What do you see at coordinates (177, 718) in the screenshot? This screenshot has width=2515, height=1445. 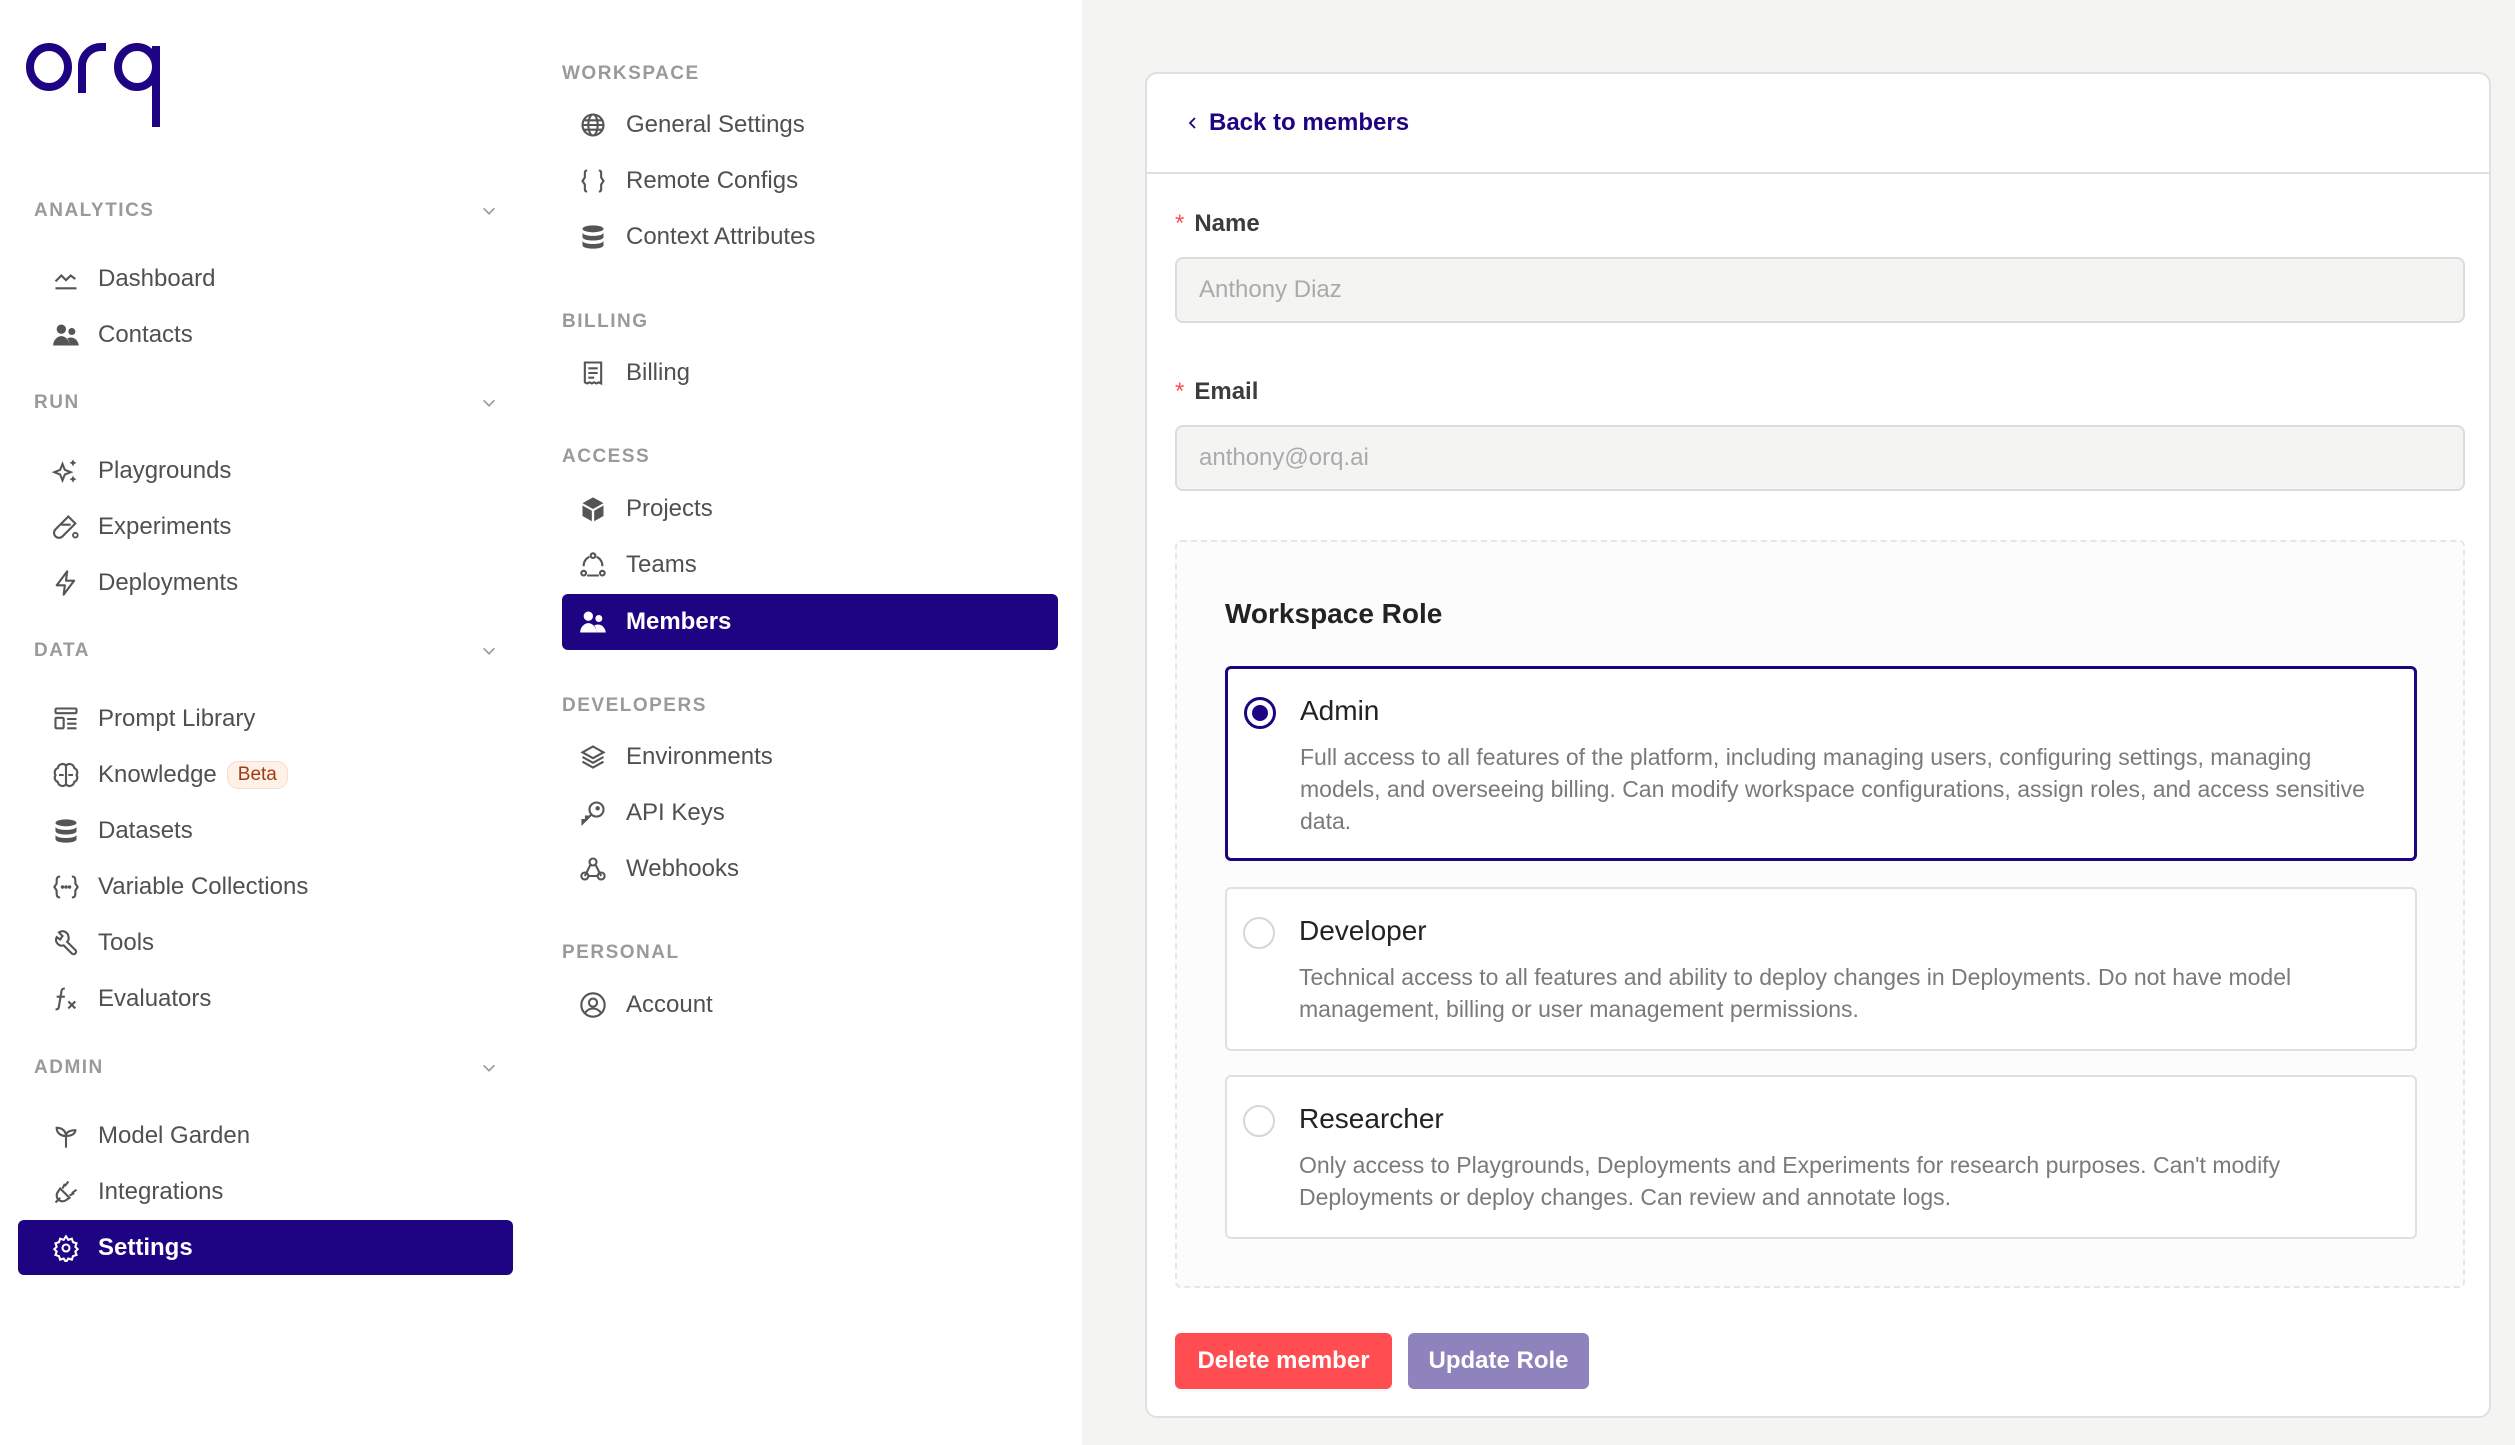 I see `sidebar-item-label: Prompt Library` at bounding box center [177, 718].